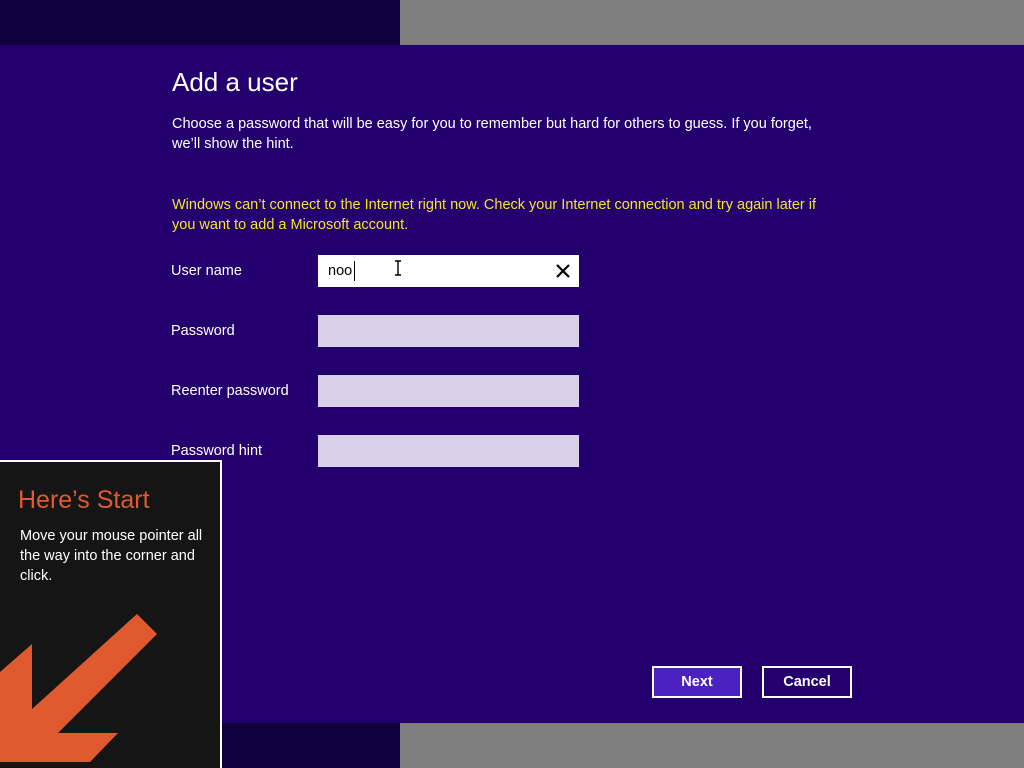 The image size is (1024, 768). Describe the element at coordinates (217, 451) in the screenshot. I see `password-hint-label: Password hint` at that location.